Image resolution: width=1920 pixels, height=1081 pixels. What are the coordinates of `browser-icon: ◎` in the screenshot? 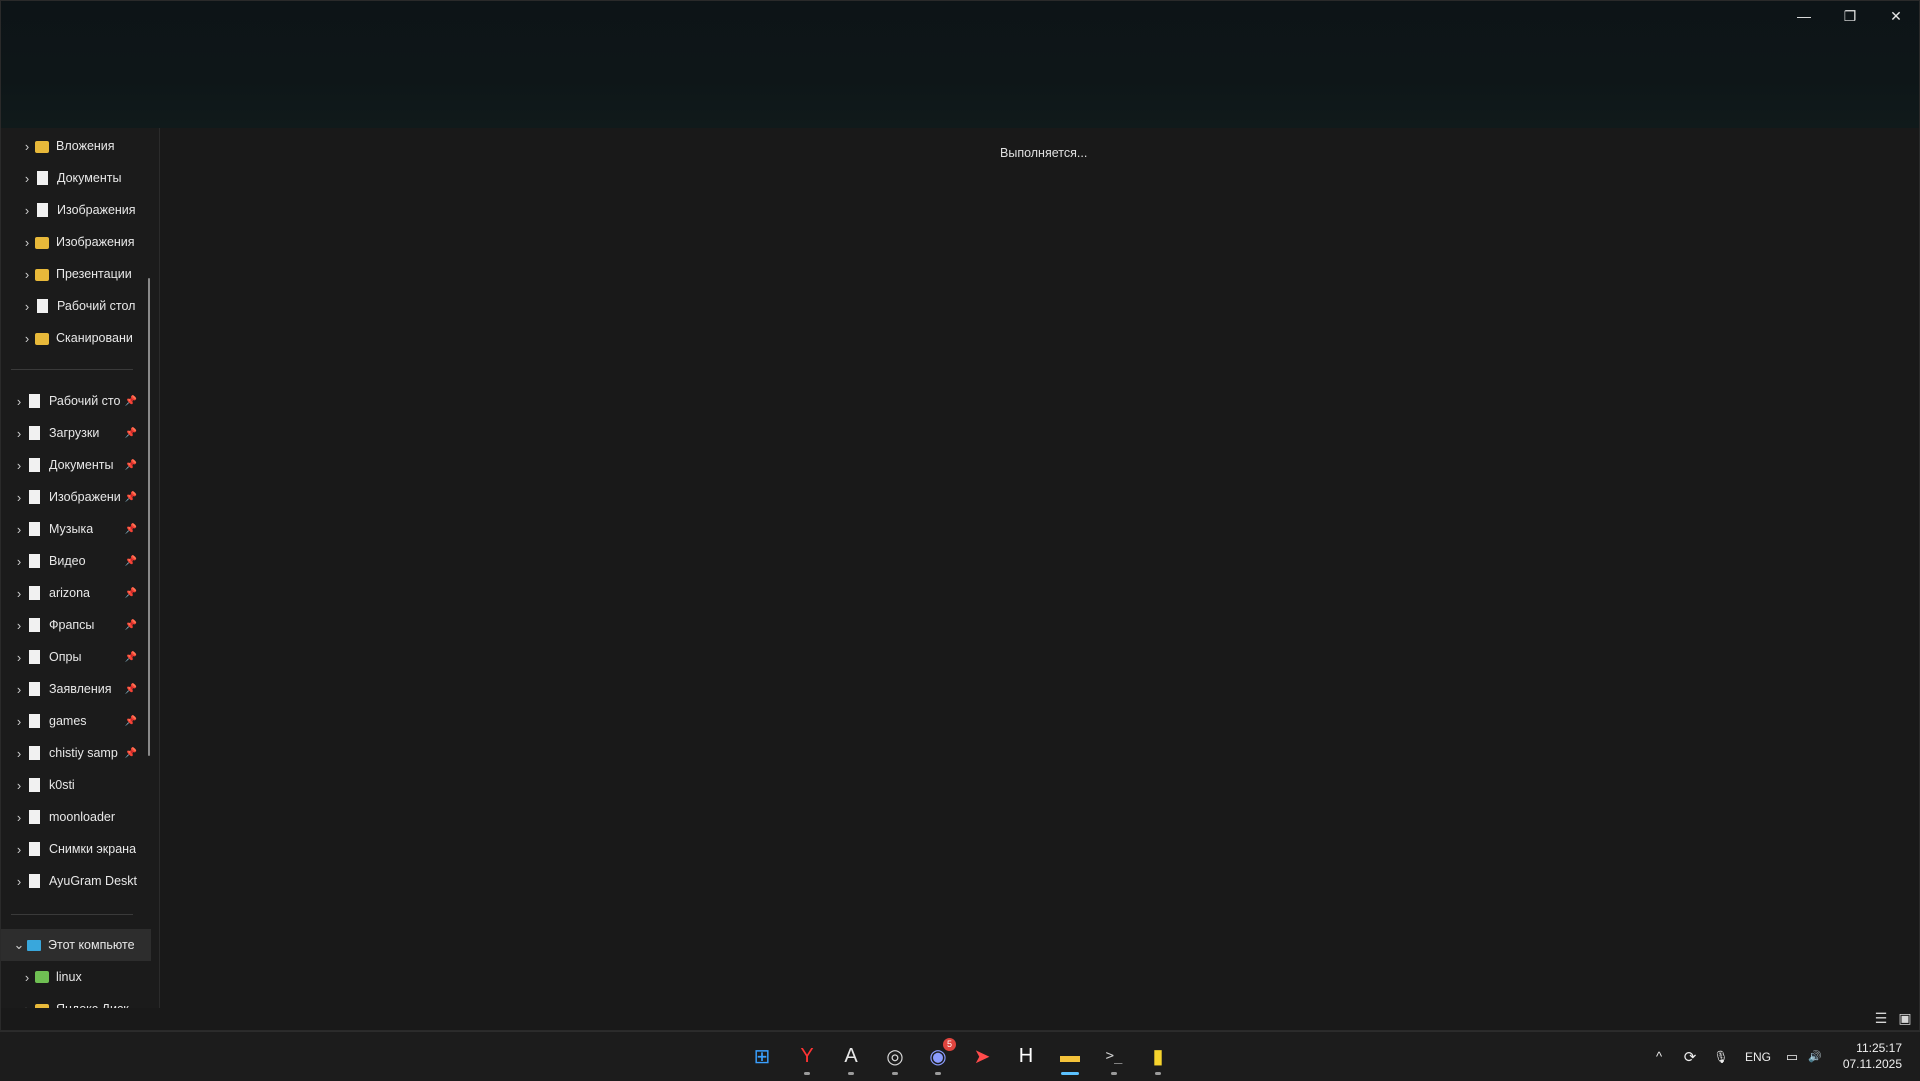 It's located at (895, 1058).